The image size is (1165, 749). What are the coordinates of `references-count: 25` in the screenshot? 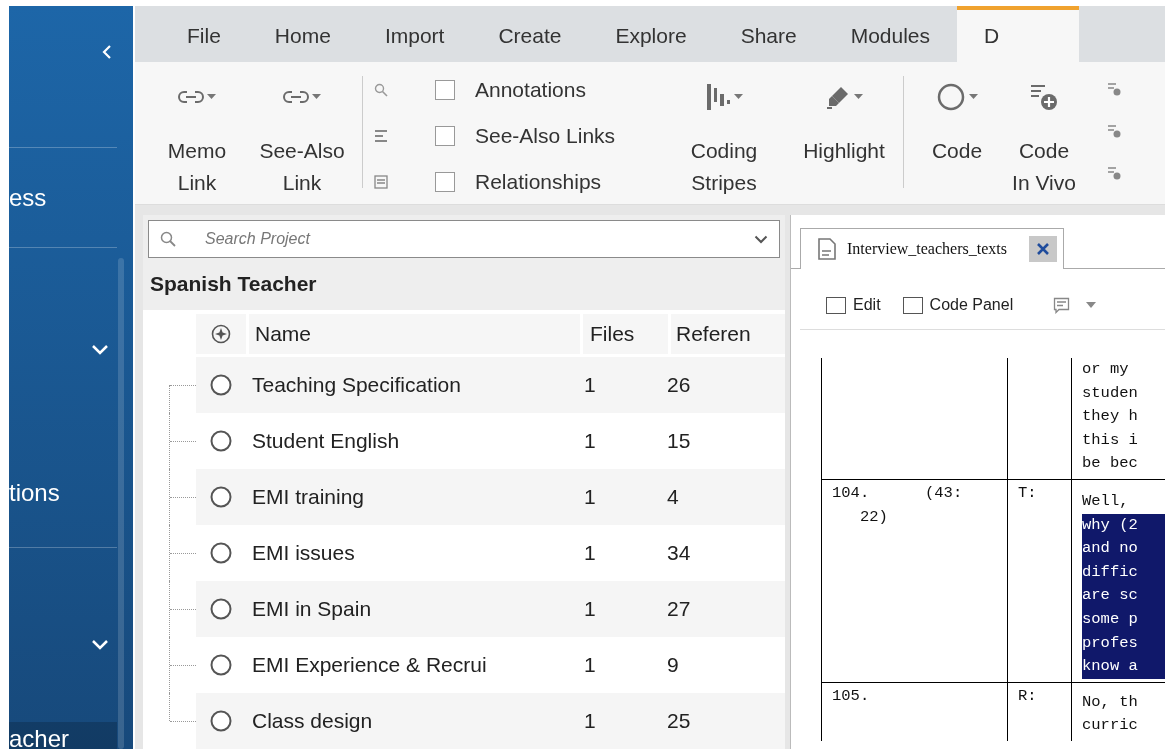 It's located at (679, 721).